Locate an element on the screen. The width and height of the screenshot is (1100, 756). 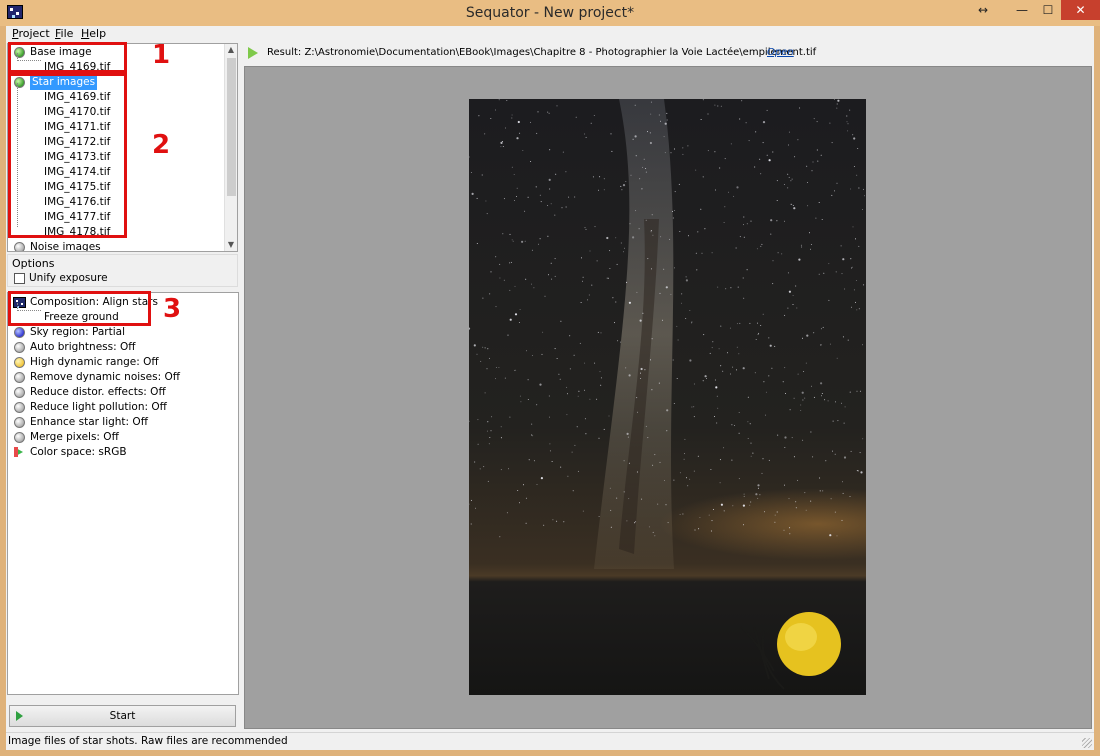
close-button: ✕ is located at coordinates (1080, 10).